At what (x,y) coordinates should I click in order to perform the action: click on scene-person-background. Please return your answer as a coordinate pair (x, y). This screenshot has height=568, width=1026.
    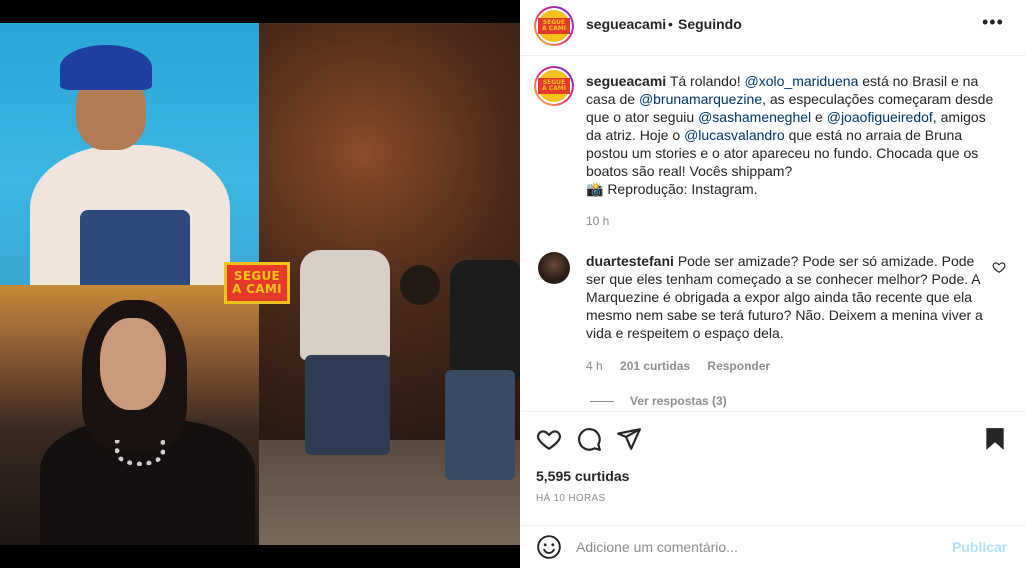
    Looking at the image, I should click on (420, 285).